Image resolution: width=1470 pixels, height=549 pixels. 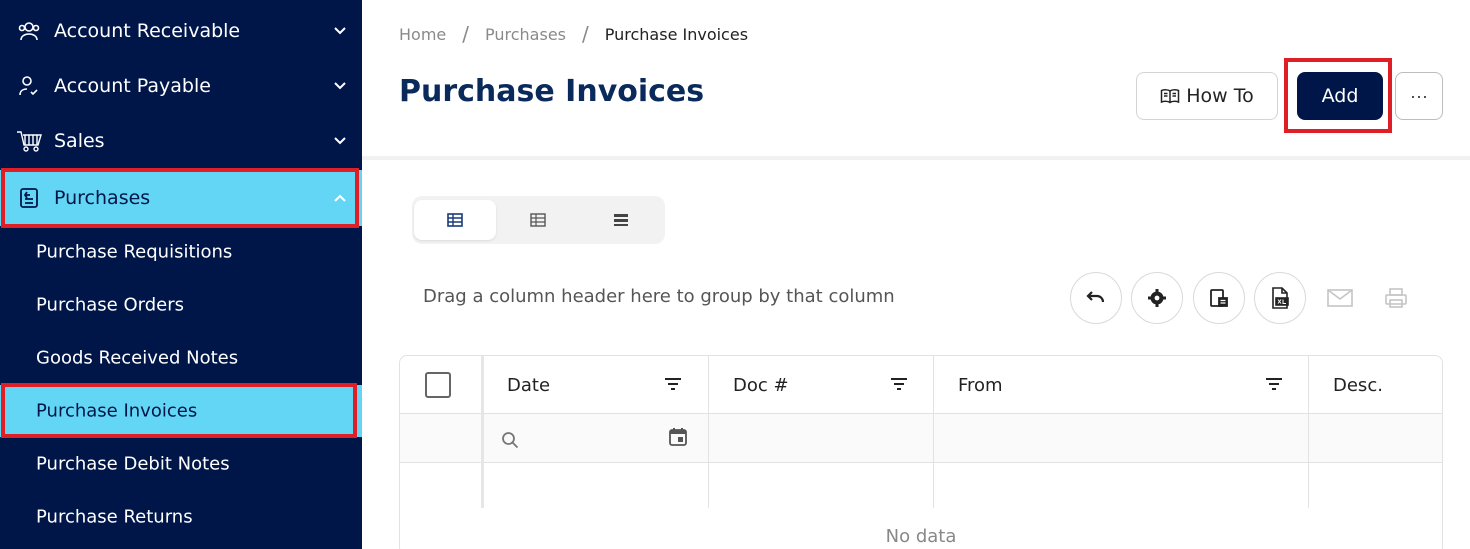 I want to click on select-all-checkbox, so click(x=438, y=385).